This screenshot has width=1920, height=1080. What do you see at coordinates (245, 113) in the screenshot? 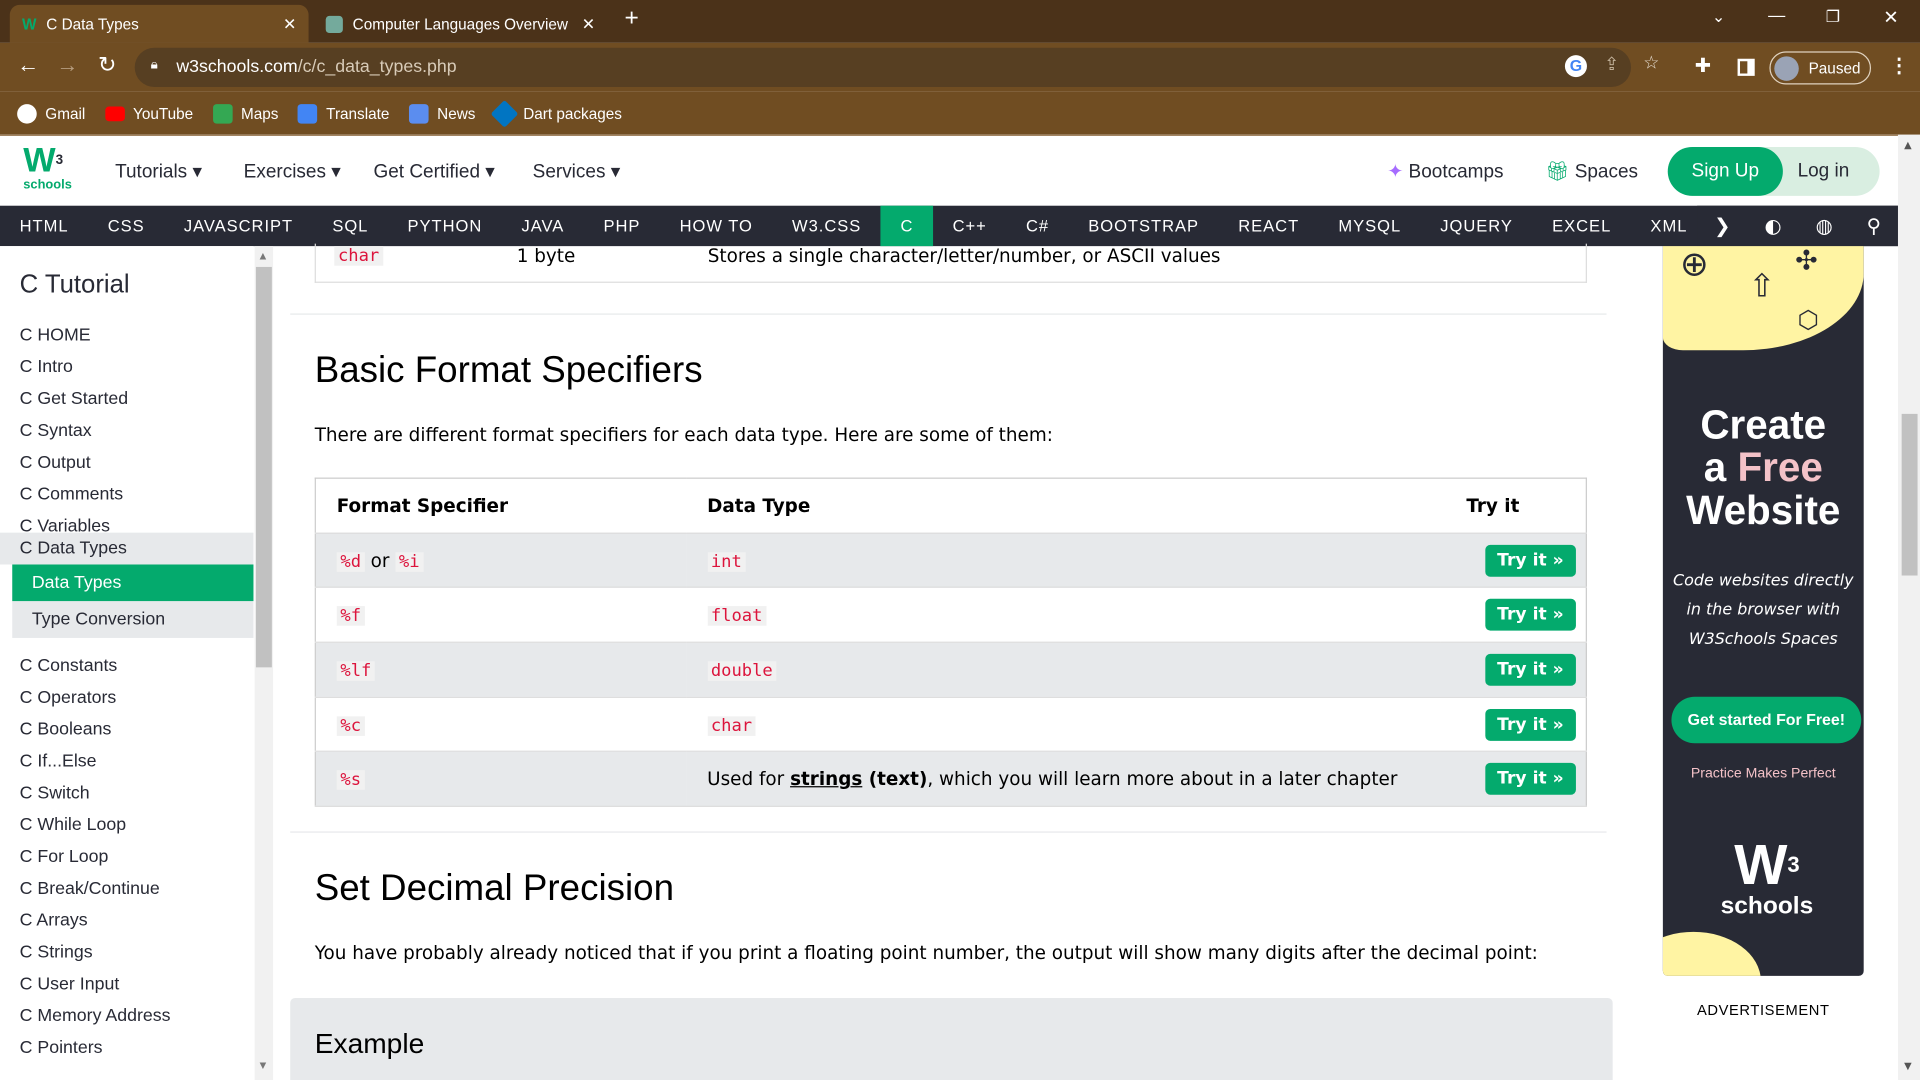
I see `bookmark-maps: Maps` at bounding box center [245, 113].